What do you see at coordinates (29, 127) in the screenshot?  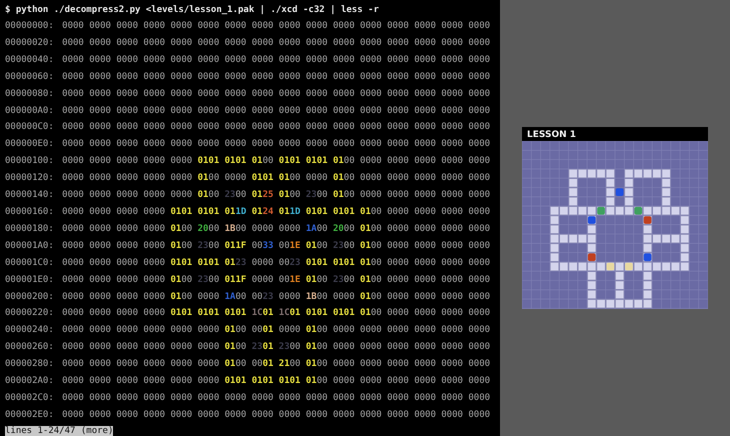 I see `hex-address: 000000C0:` at bounding box center [29, 127].